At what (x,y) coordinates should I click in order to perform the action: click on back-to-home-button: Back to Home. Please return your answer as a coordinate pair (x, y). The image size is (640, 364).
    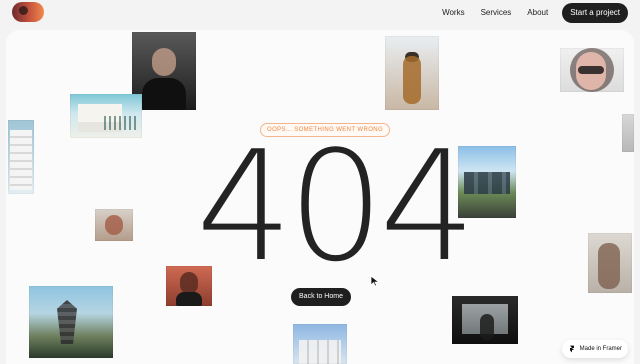
    Looking at the image, I should click on (321, 297).